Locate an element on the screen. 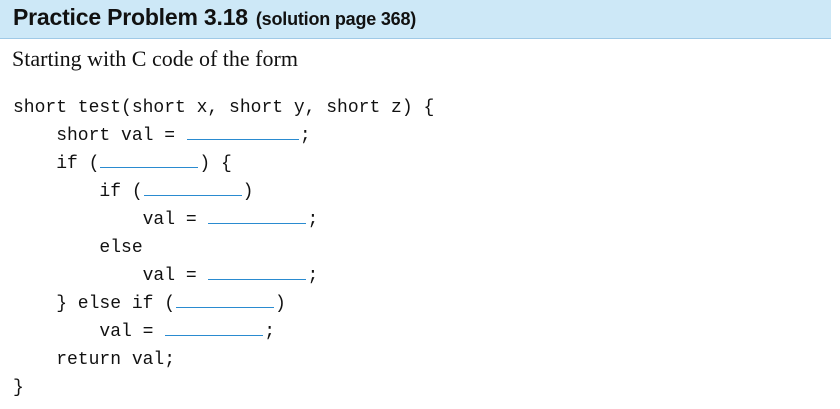 Image resolution: width=840 pixels, height=409 pixels. code-line-4: if () is located at coordinates (223, 192).